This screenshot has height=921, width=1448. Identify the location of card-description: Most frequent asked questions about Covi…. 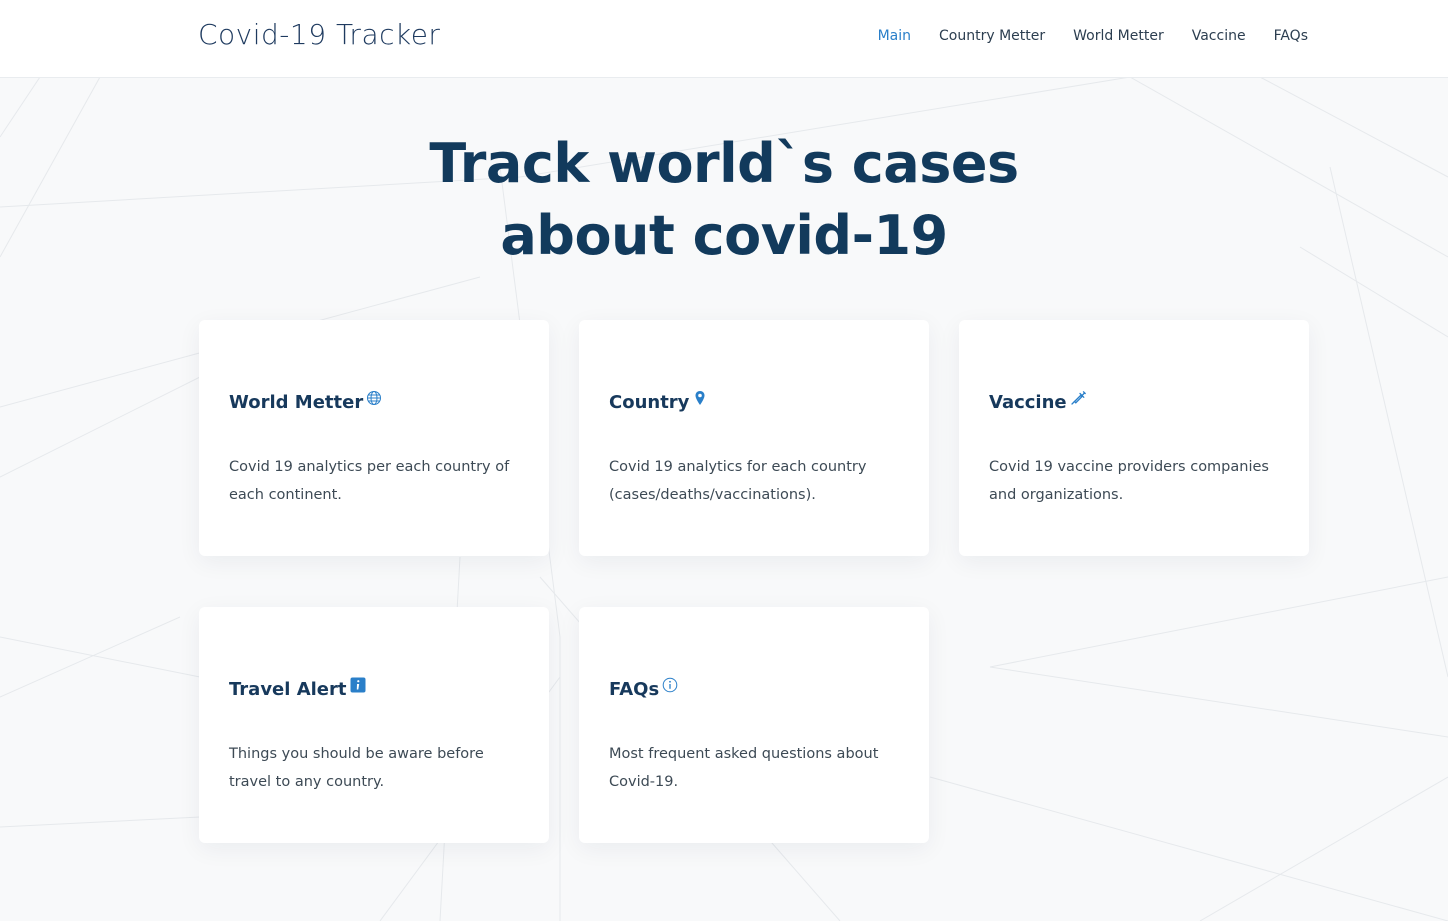
(744, 768).